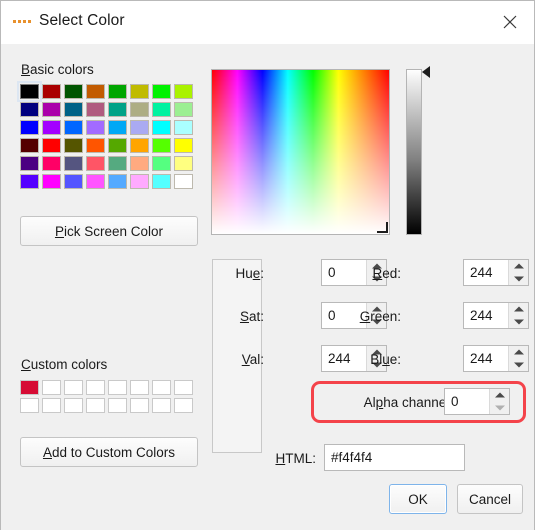  What do you see at coordinates (106, 396) in the screenshot?
I see `custom-colors-grid` at bounding box center [106, 396].